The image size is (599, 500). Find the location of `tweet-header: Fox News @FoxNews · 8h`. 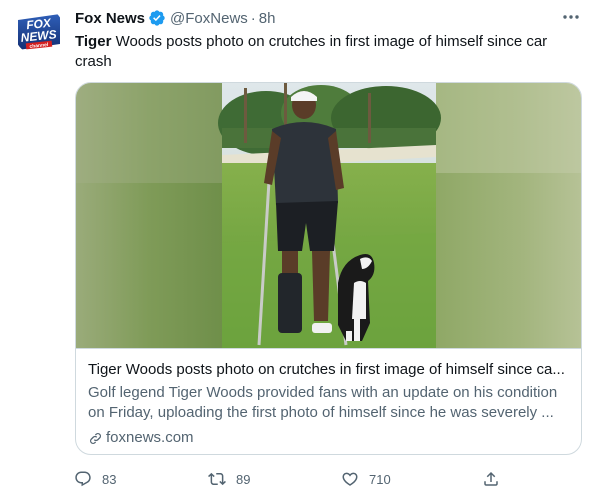

tweet-header: Fox News @FoxNews · 8h is located at coordinates (175, 18).